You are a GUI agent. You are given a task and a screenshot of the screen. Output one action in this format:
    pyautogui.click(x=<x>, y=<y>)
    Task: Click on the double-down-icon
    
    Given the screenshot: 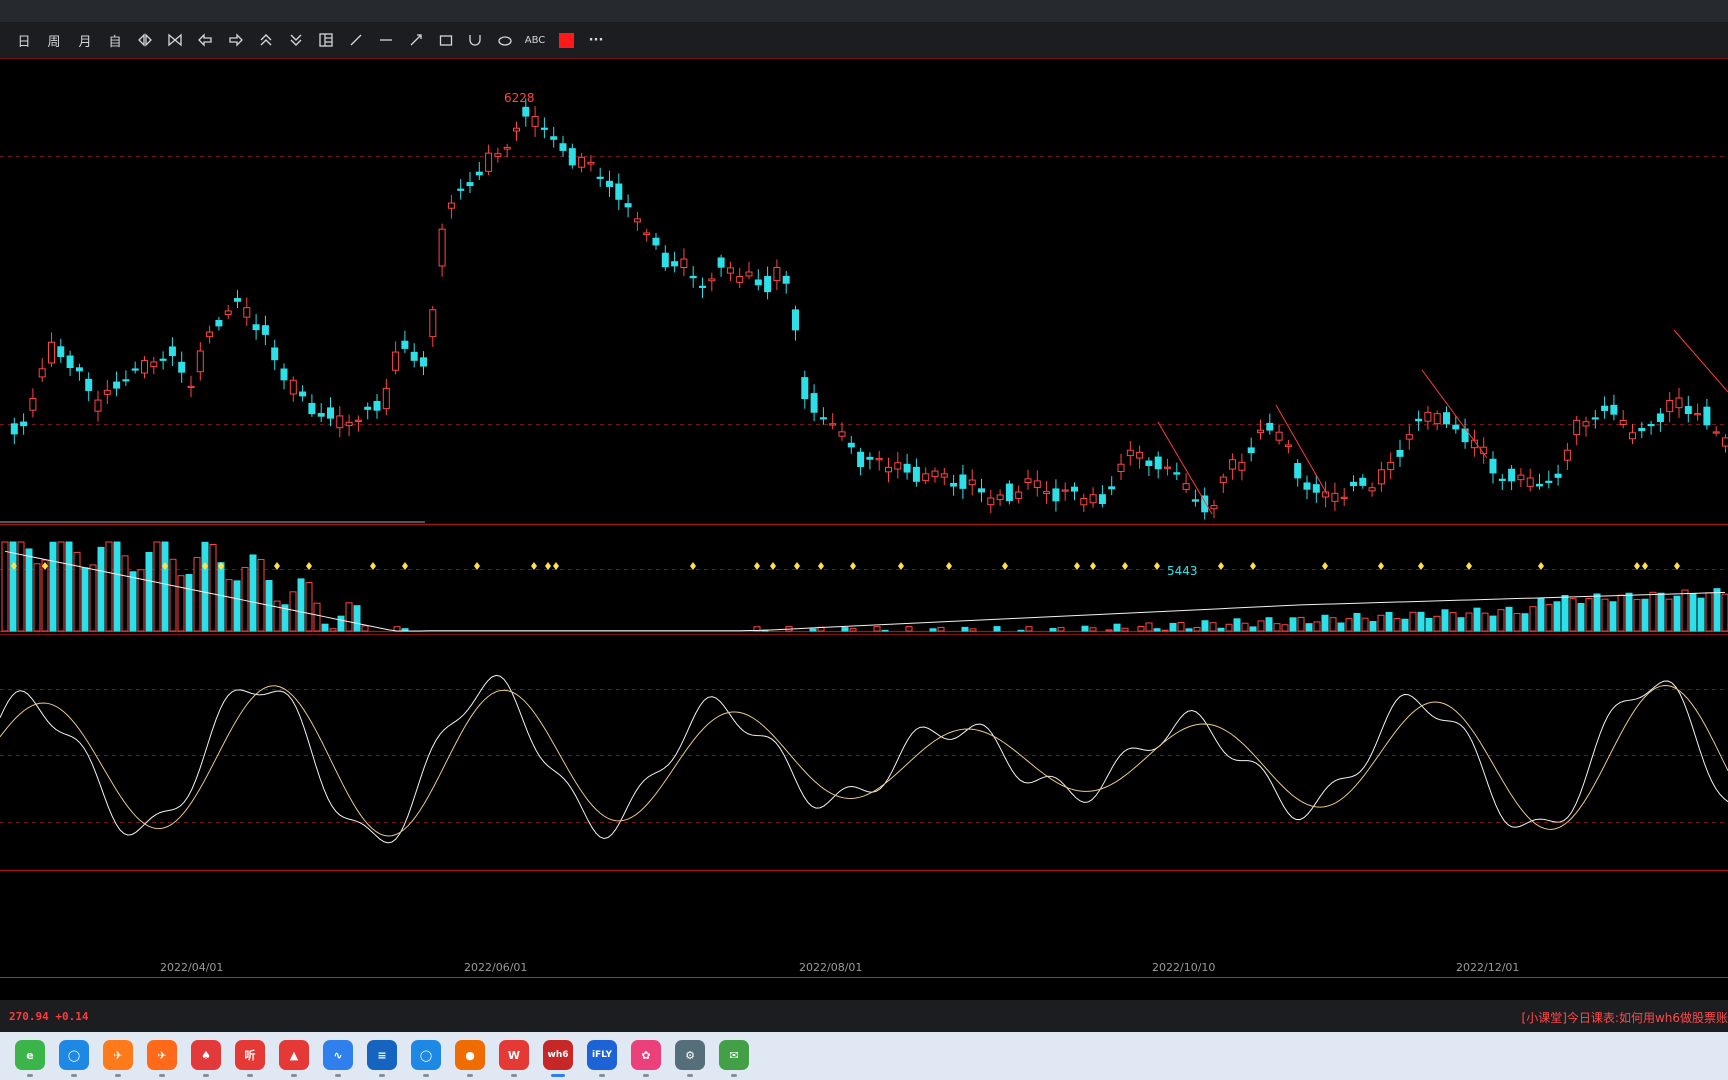 What is the action you would take?
    pyautogui.click(x=296, y=40)
    